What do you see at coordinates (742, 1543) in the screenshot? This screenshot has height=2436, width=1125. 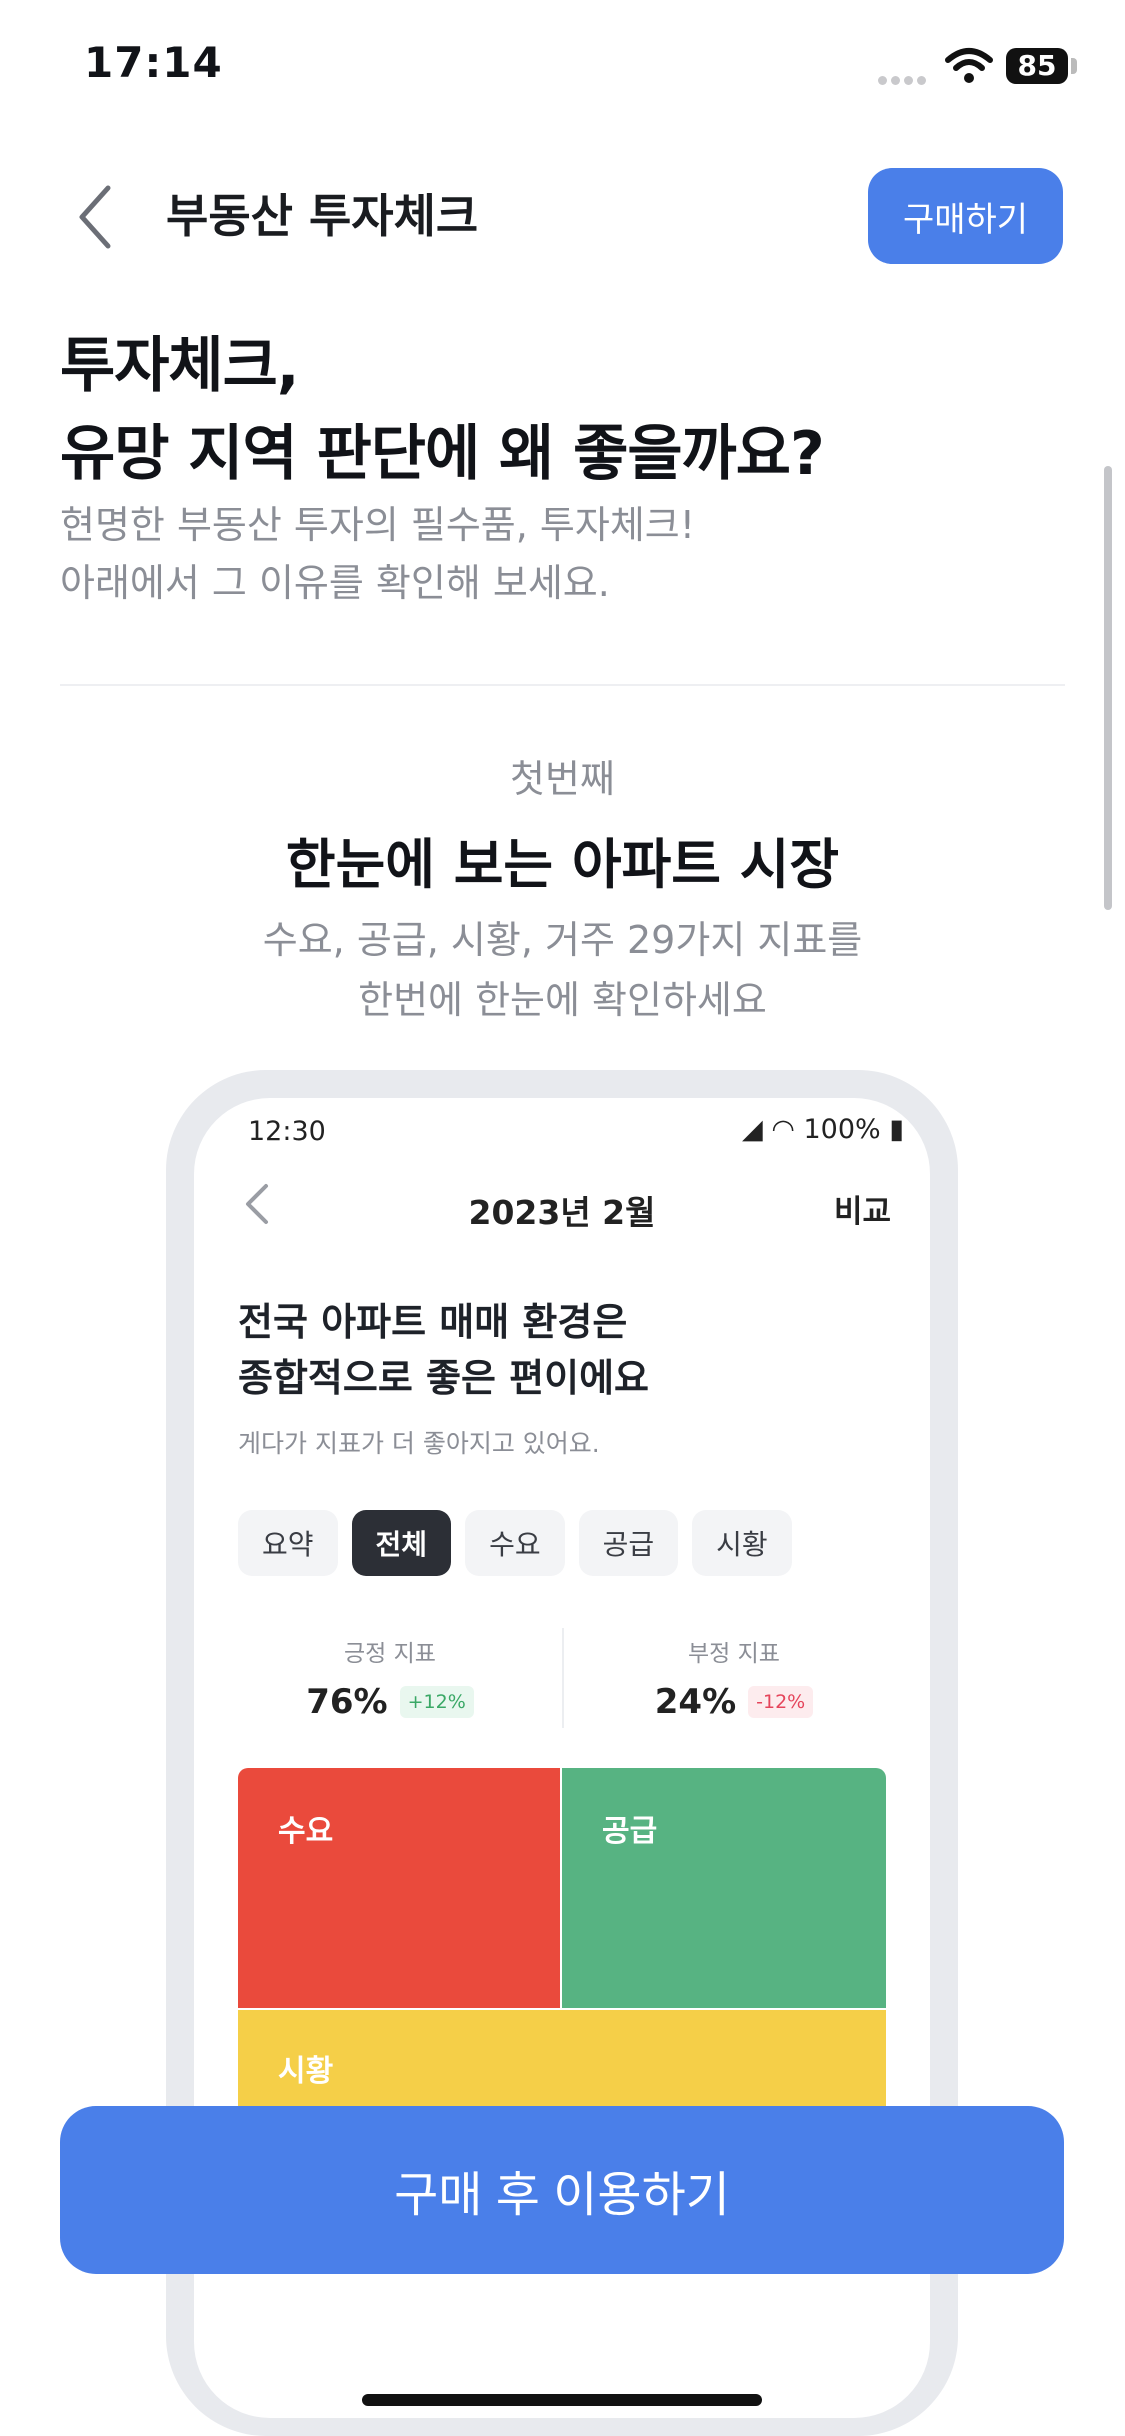 I see `mockup-chip: 시황` at bounding box center [742, 1543].